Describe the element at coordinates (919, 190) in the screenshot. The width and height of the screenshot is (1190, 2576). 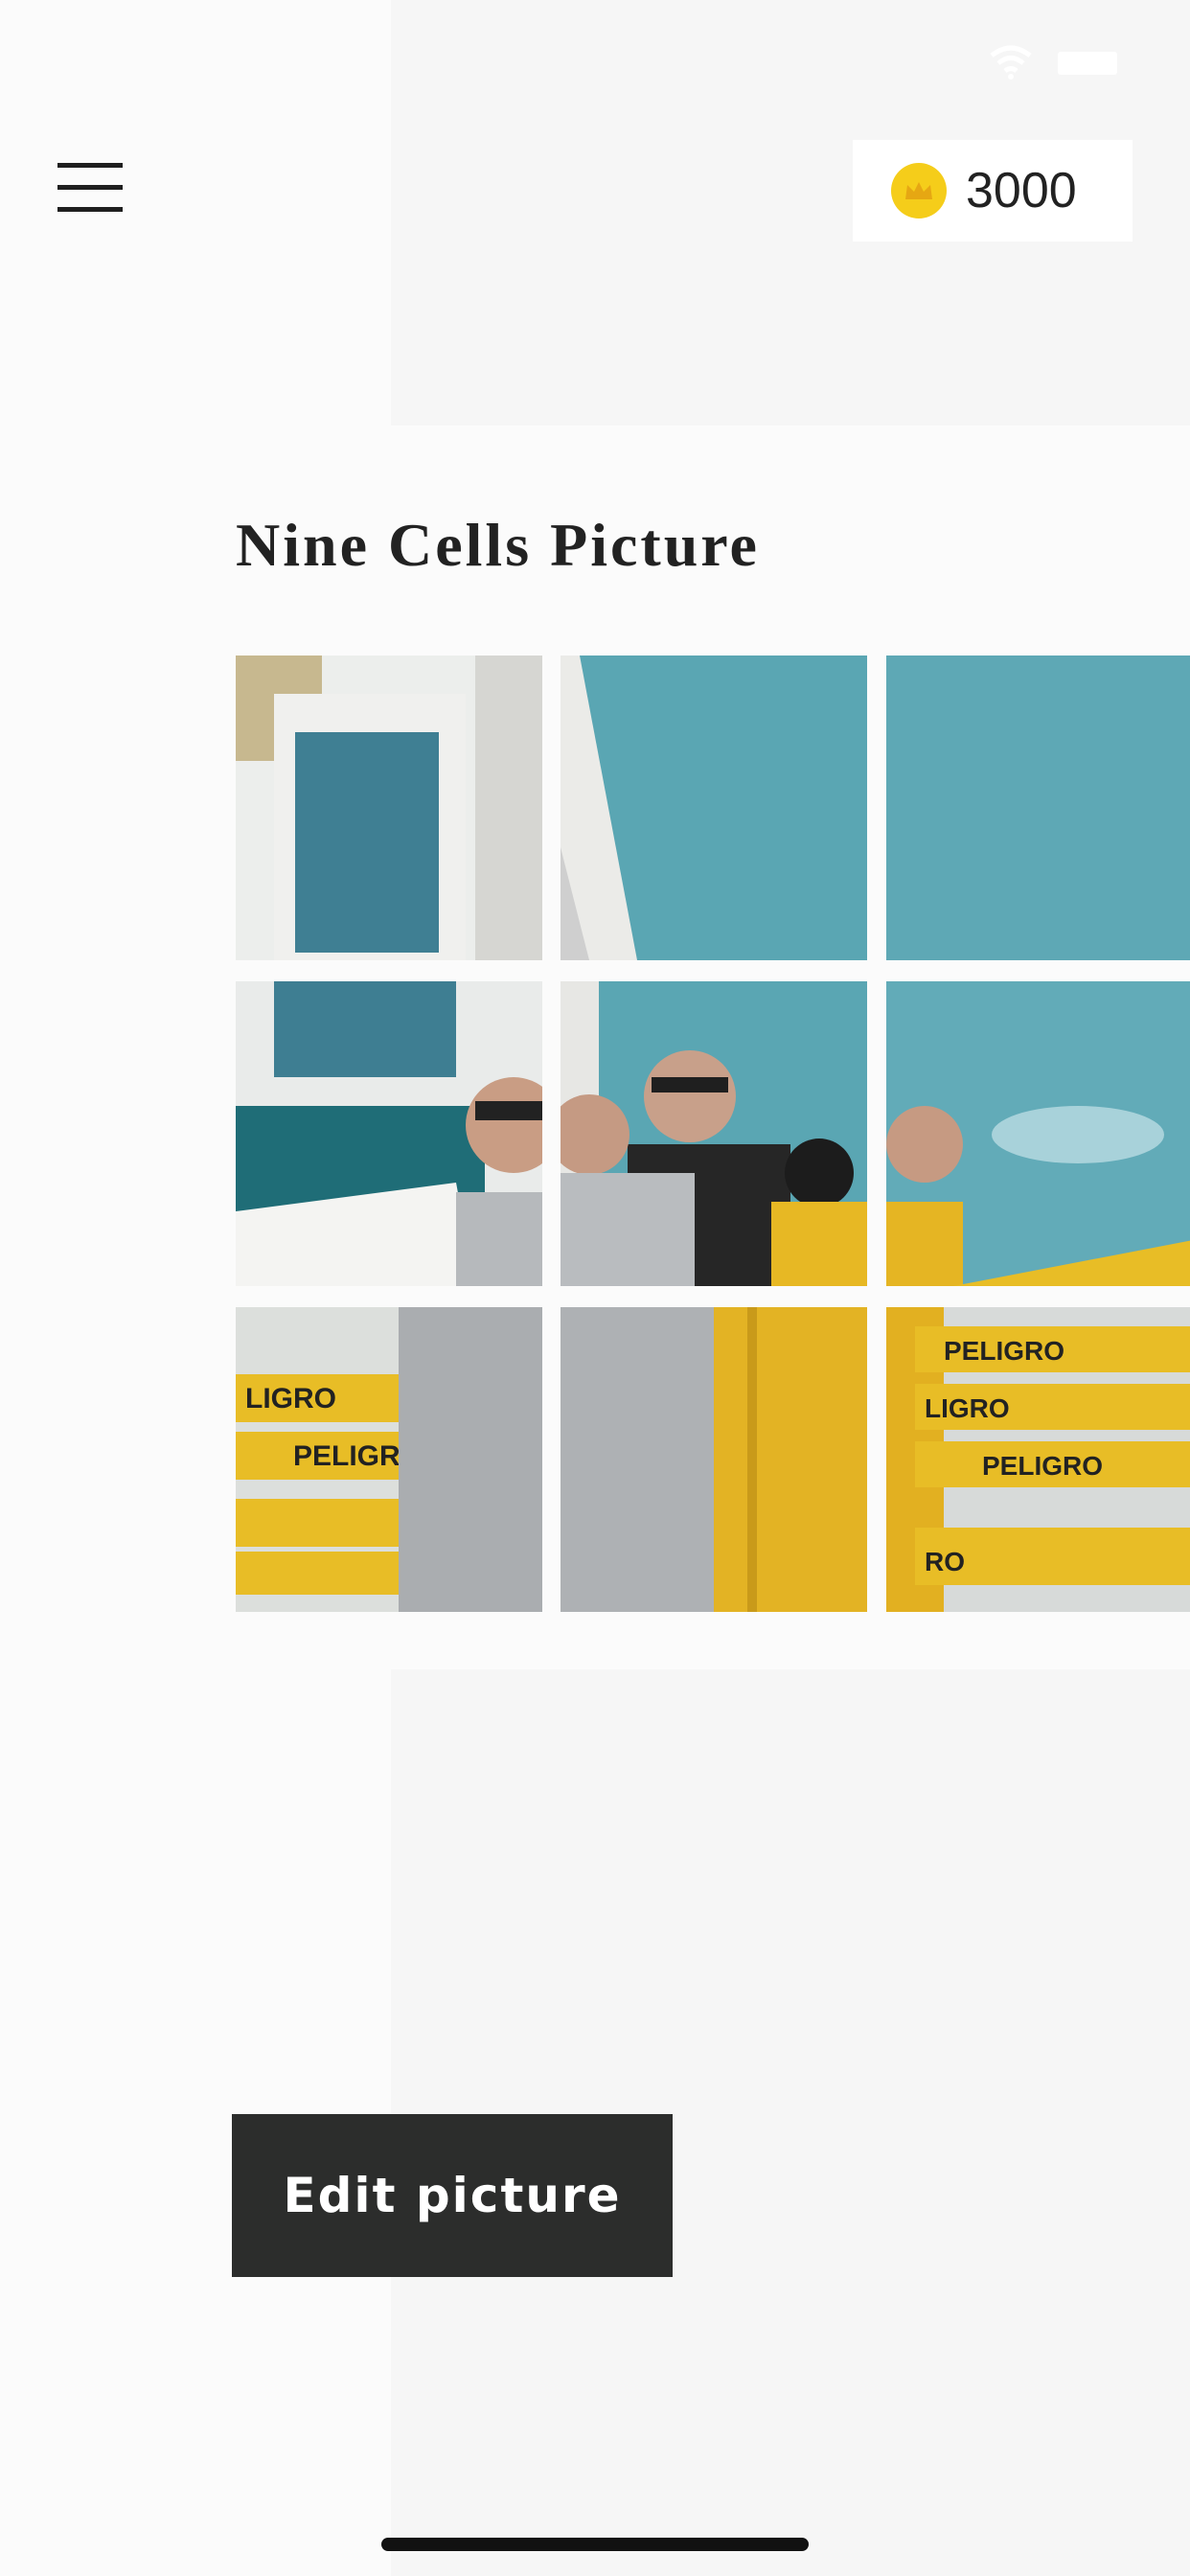
I see `crown-coin-icon` at that location.